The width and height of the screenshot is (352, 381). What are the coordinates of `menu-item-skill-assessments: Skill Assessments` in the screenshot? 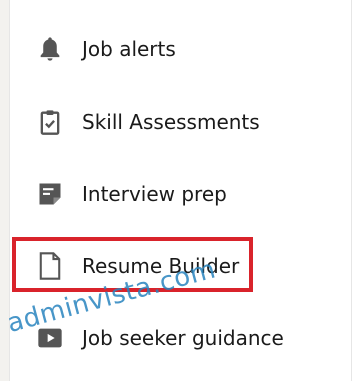 It's located at (147, 122).